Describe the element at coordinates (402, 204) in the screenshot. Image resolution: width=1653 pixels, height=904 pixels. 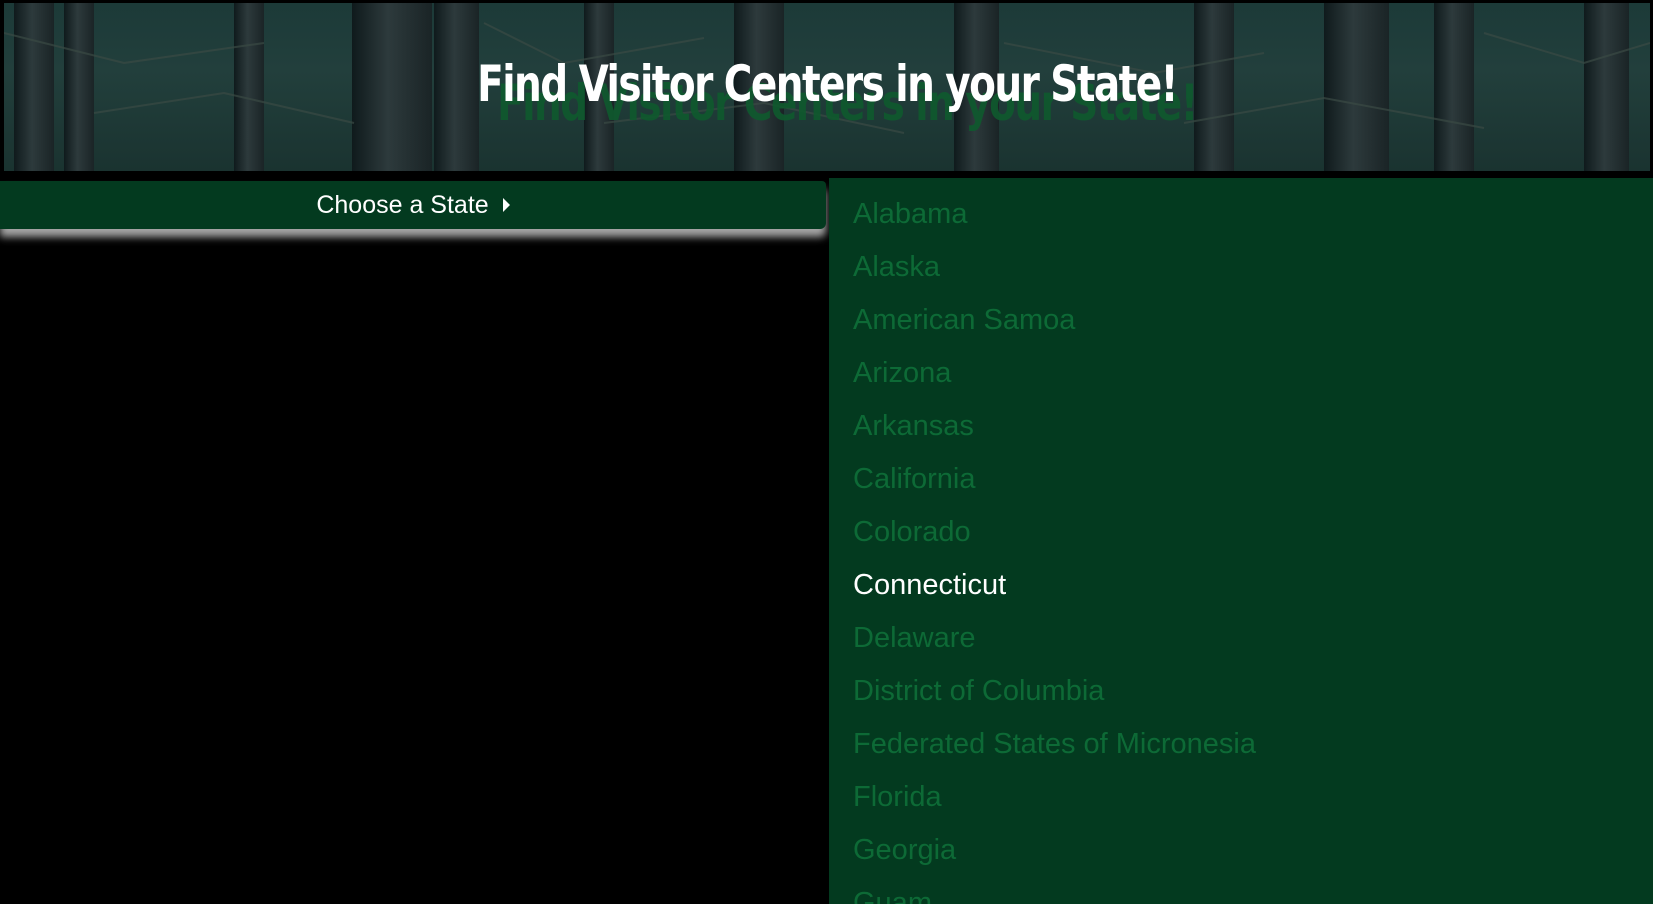
I see `choose-state-label: Choose a State` at that location.